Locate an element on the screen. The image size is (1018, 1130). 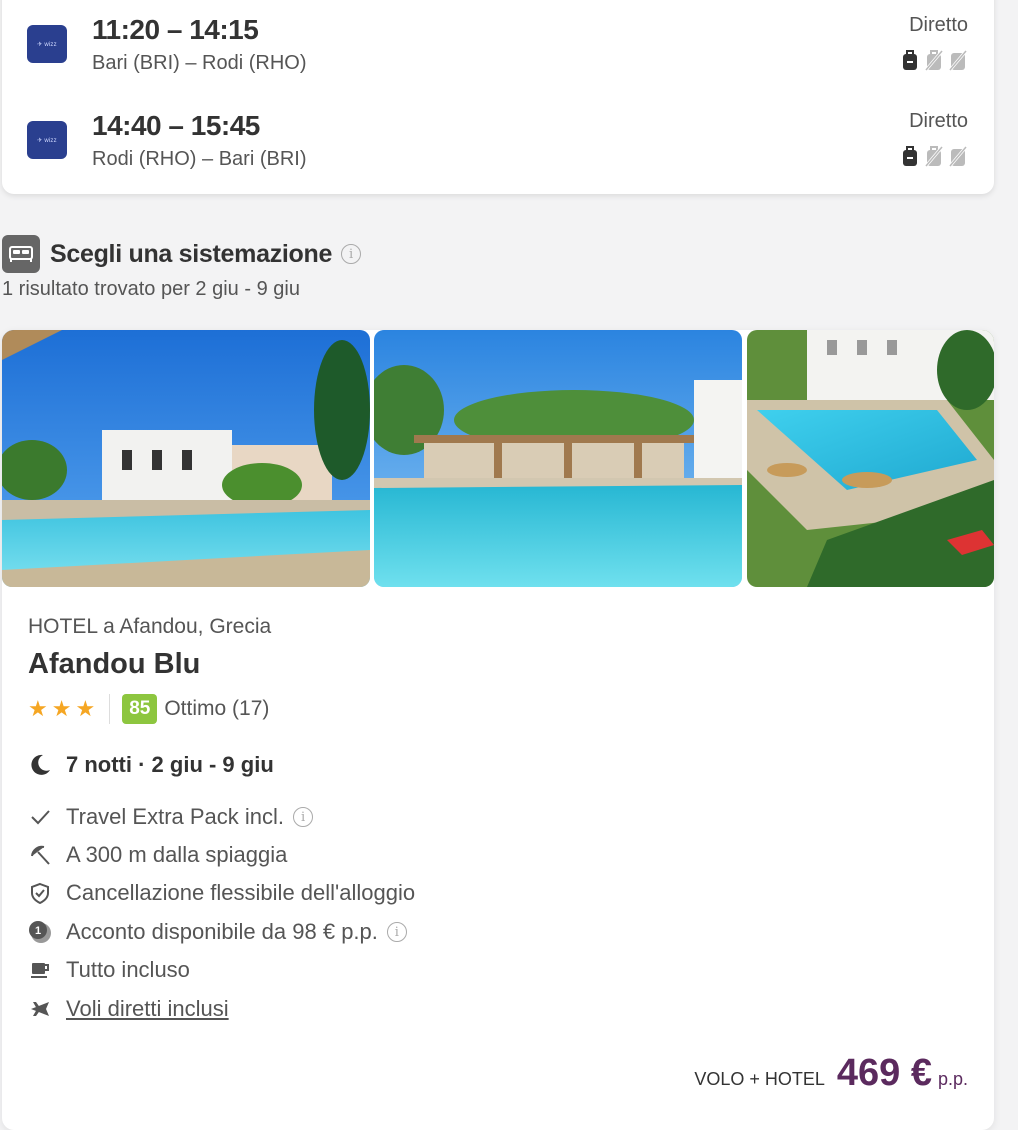
flight-time: 11:20 – 14:15 is located at coordinates (175, 29).